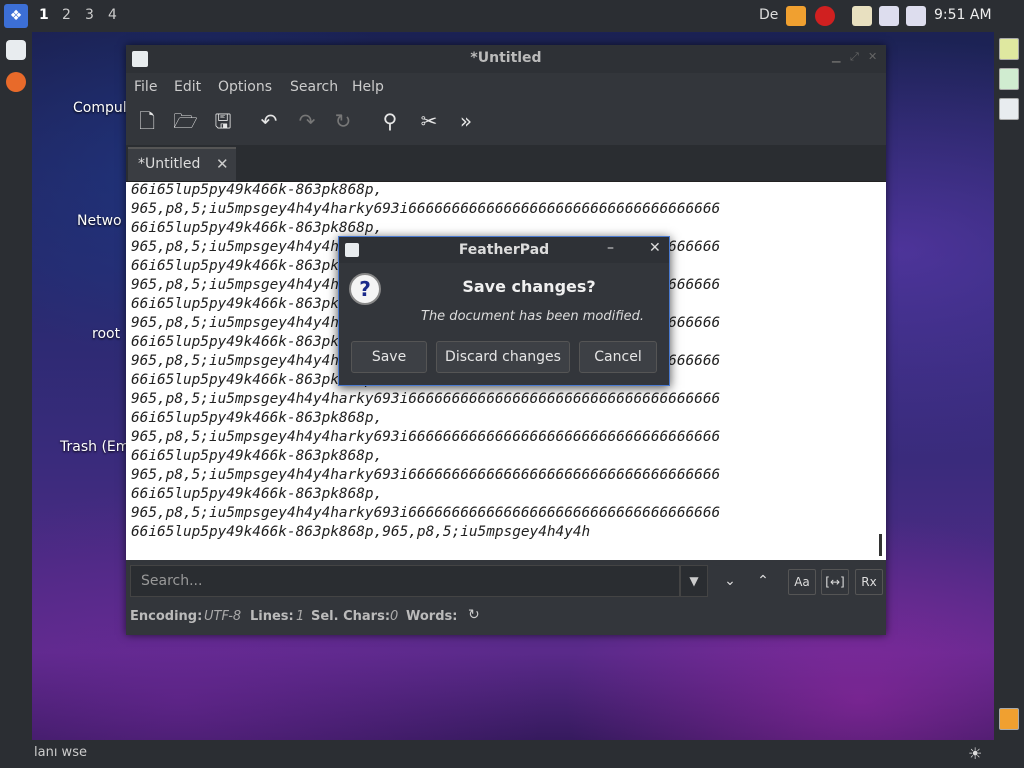 Image resolution: width=1024 pixels, height=768 pixels. Describe the element at coordinates (610, 248) in the screenshot. I see `dialog-minimize-icon: –` at that location.